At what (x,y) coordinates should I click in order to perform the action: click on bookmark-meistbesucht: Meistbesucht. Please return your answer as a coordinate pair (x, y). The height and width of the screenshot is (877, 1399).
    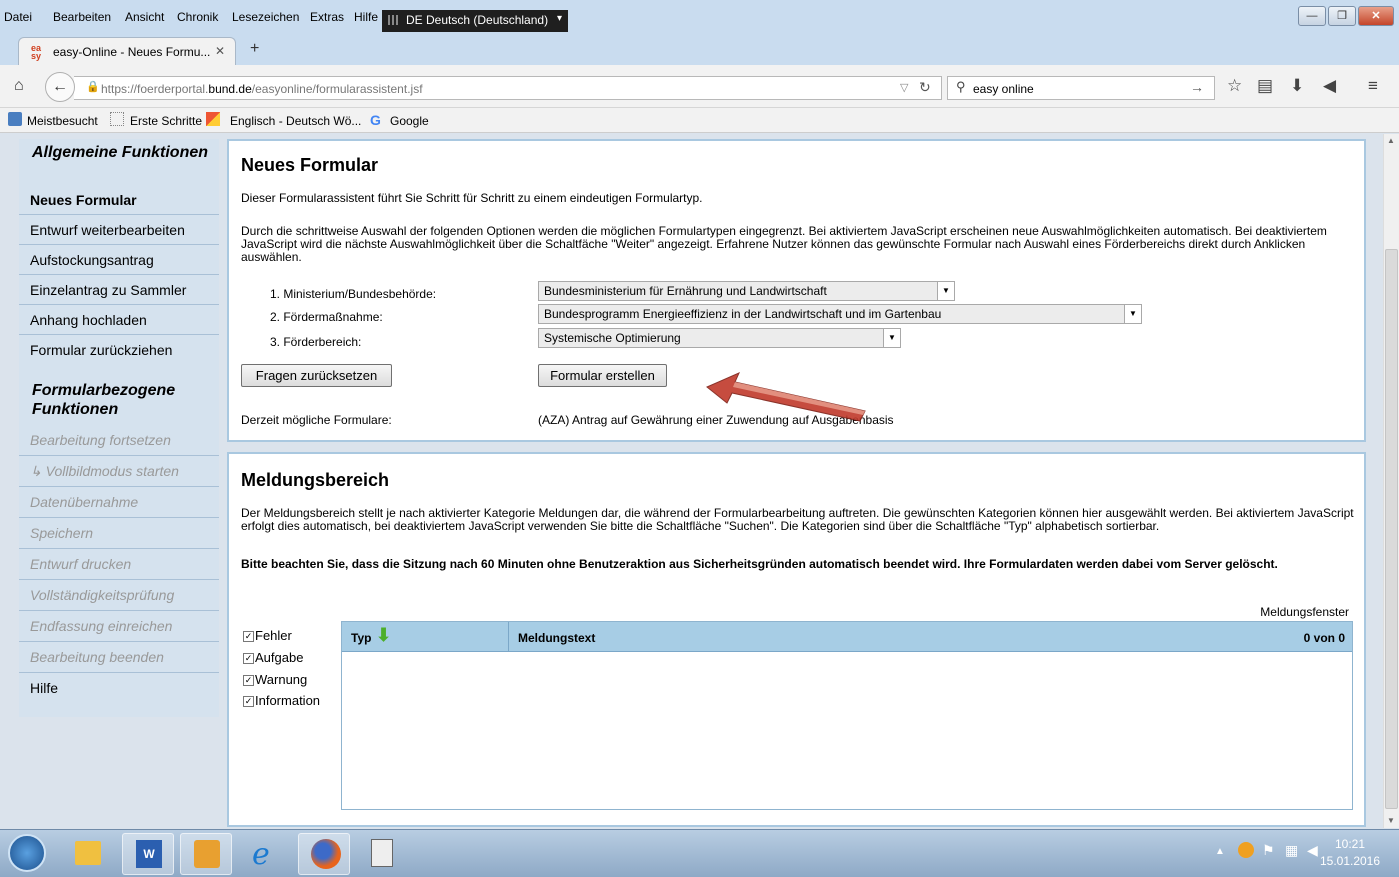
    Looking at the image, I should click on (62, 121).